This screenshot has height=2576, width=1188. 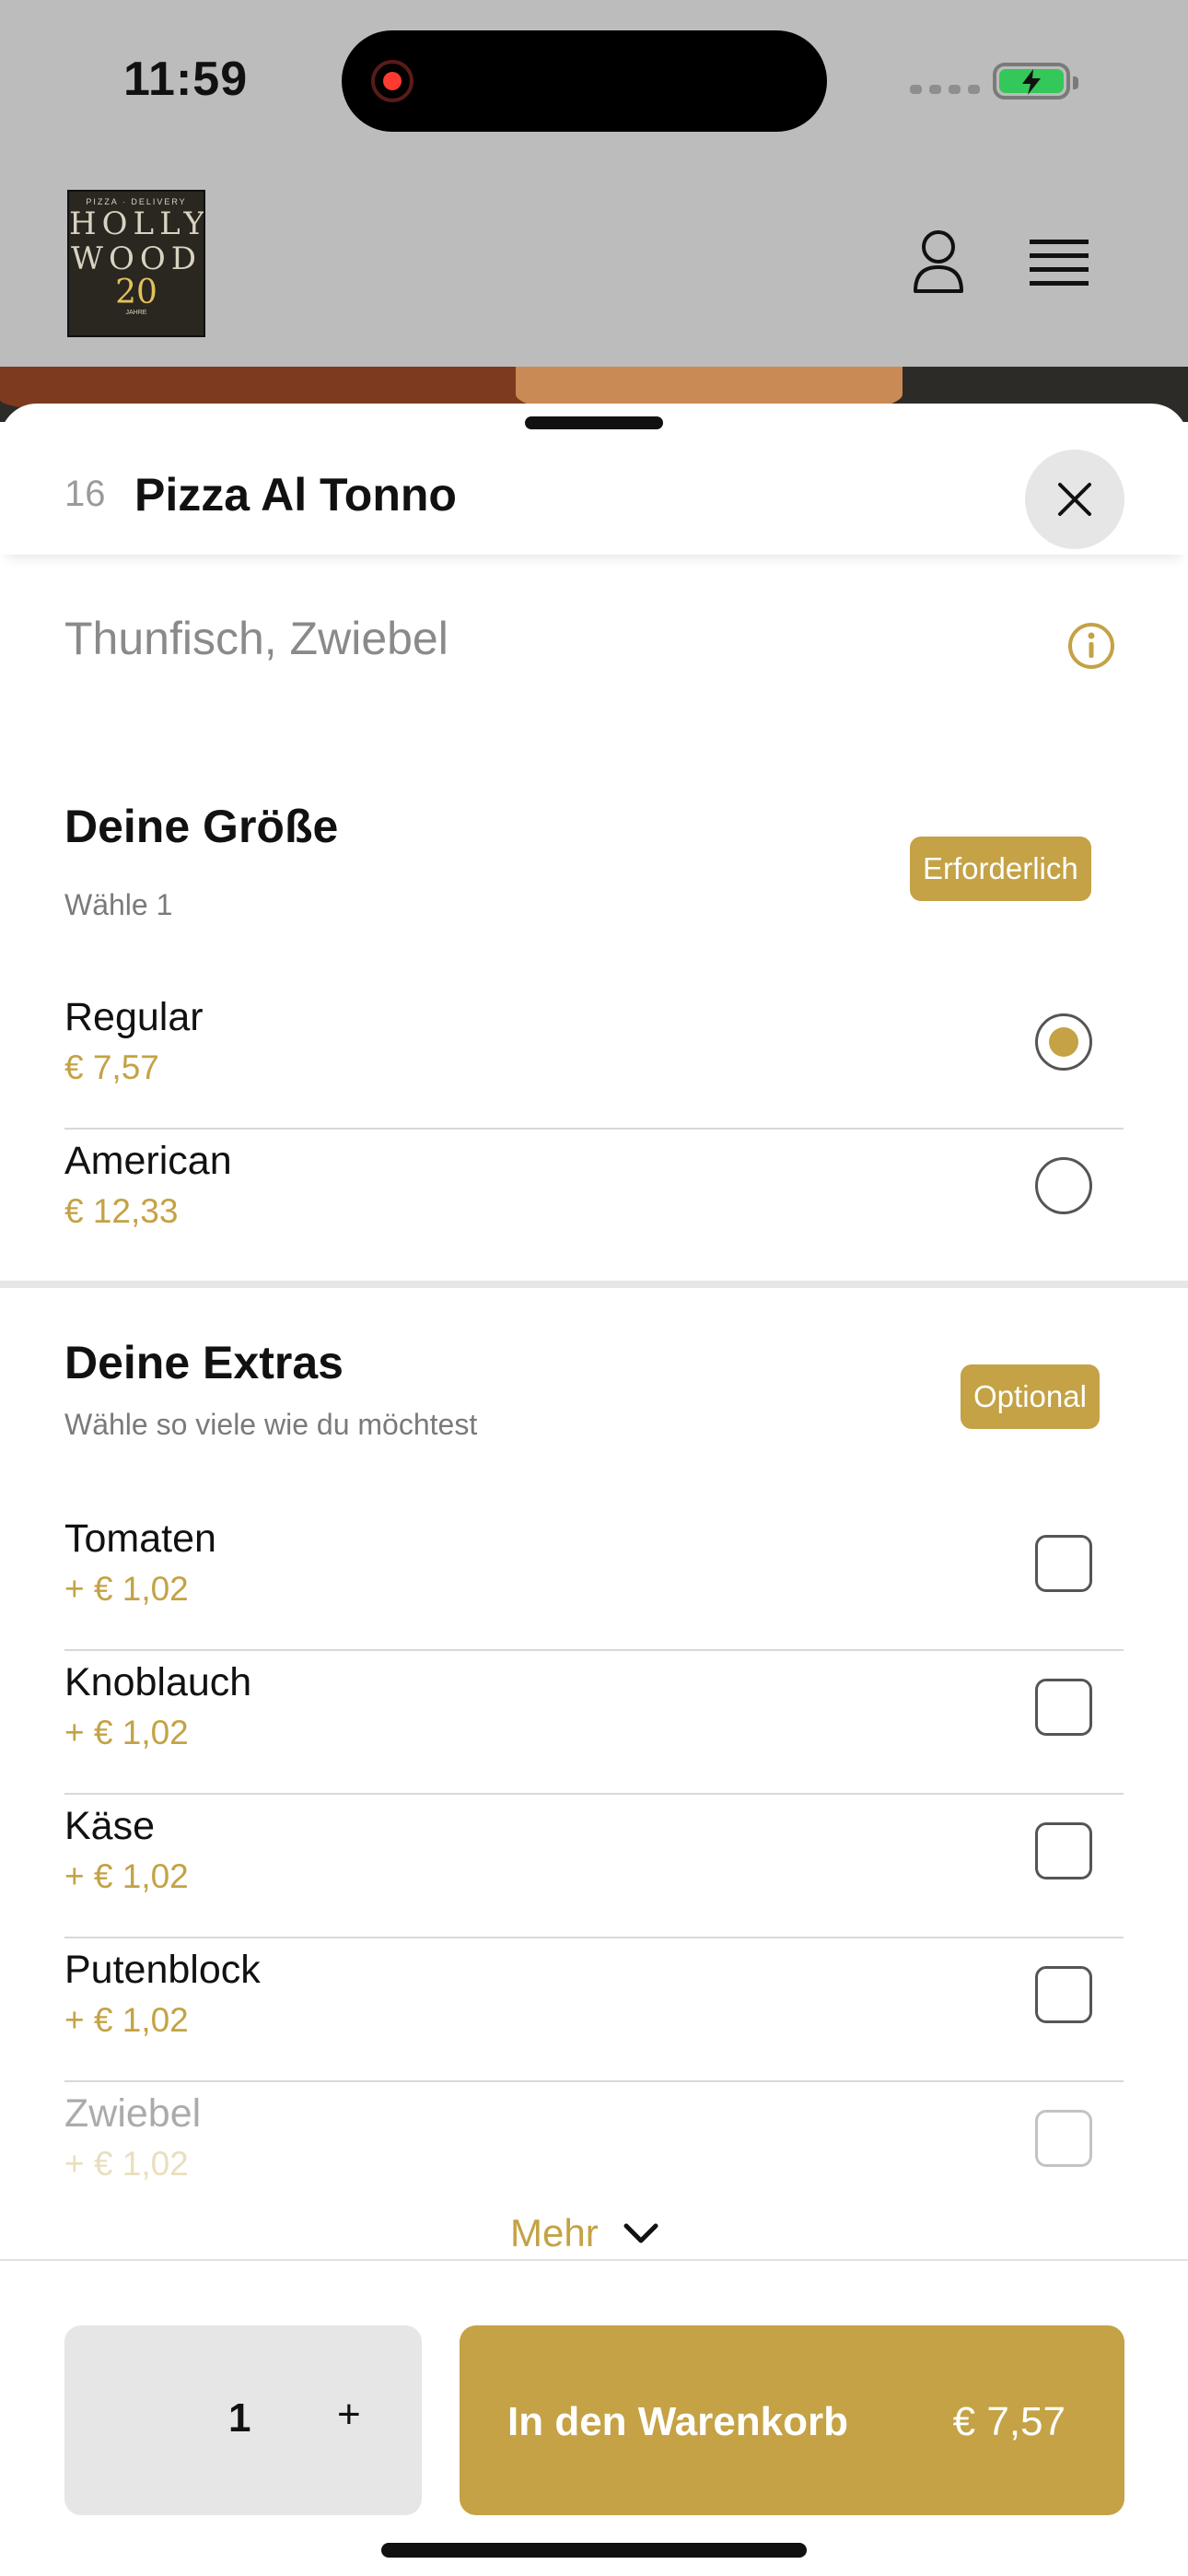 I want to click on more-label: Mehr, so click(x=555, y=2232).